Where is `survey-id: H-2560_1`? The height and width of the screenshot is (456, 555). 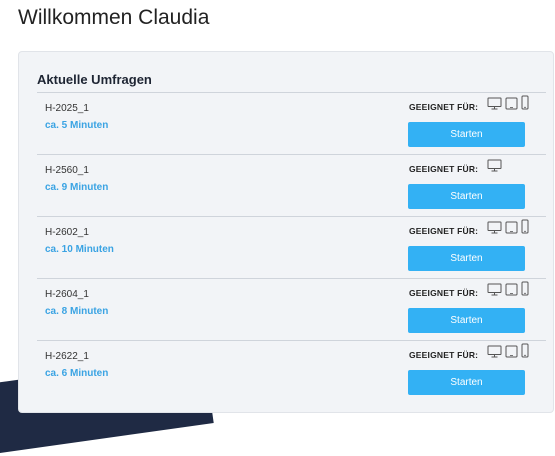 survey-id: H-2560_1 is located at coordinates (67, 170).